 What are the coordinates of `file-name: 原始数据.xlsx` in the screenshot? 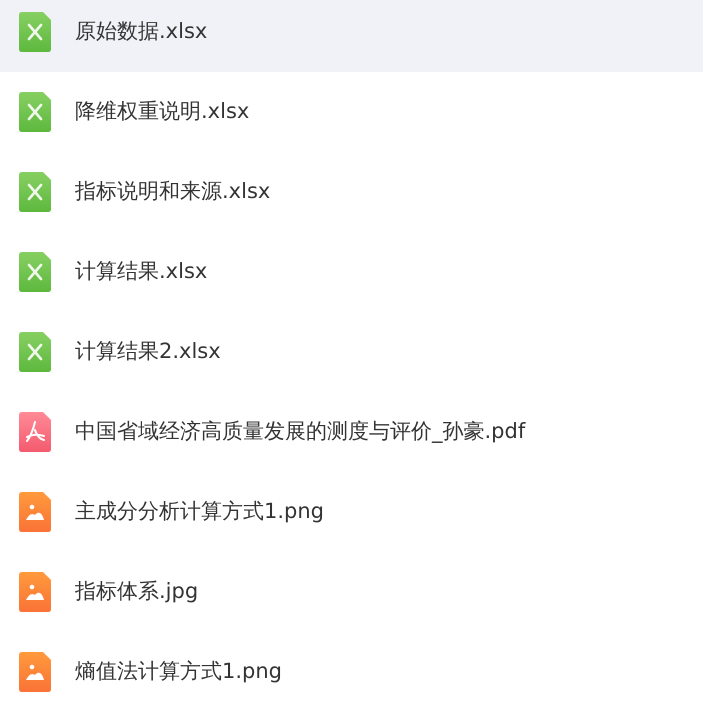 It's located at (141, 32).